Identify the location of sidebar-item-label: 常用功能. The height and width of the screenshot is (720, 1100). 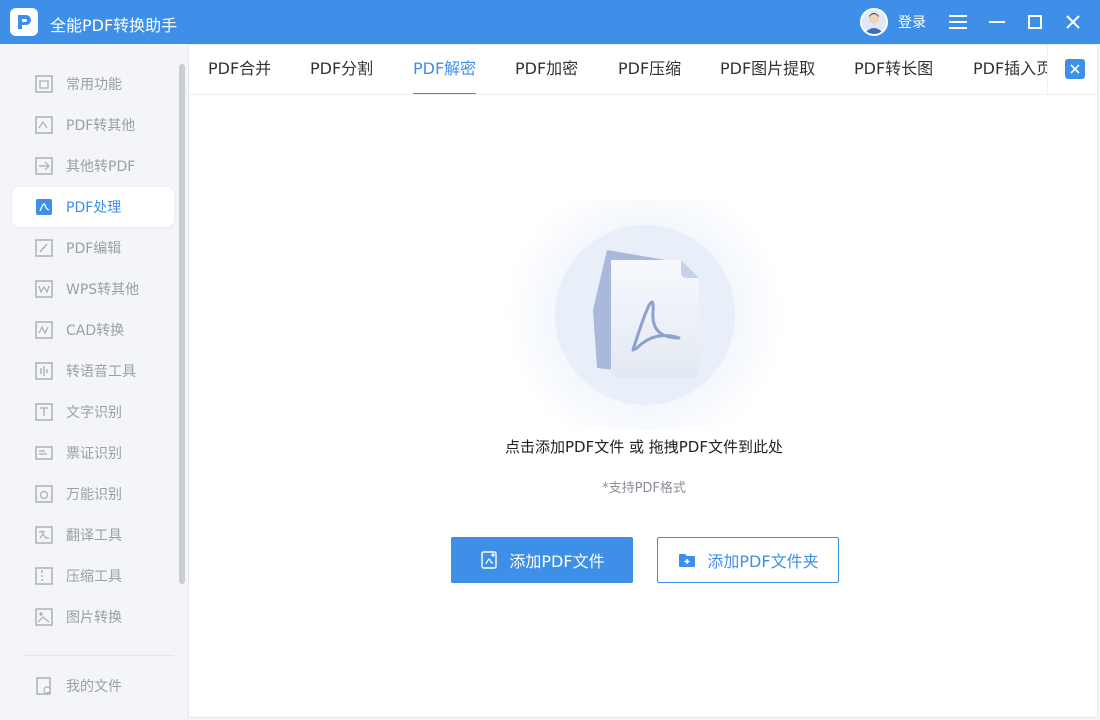
(94, 85).